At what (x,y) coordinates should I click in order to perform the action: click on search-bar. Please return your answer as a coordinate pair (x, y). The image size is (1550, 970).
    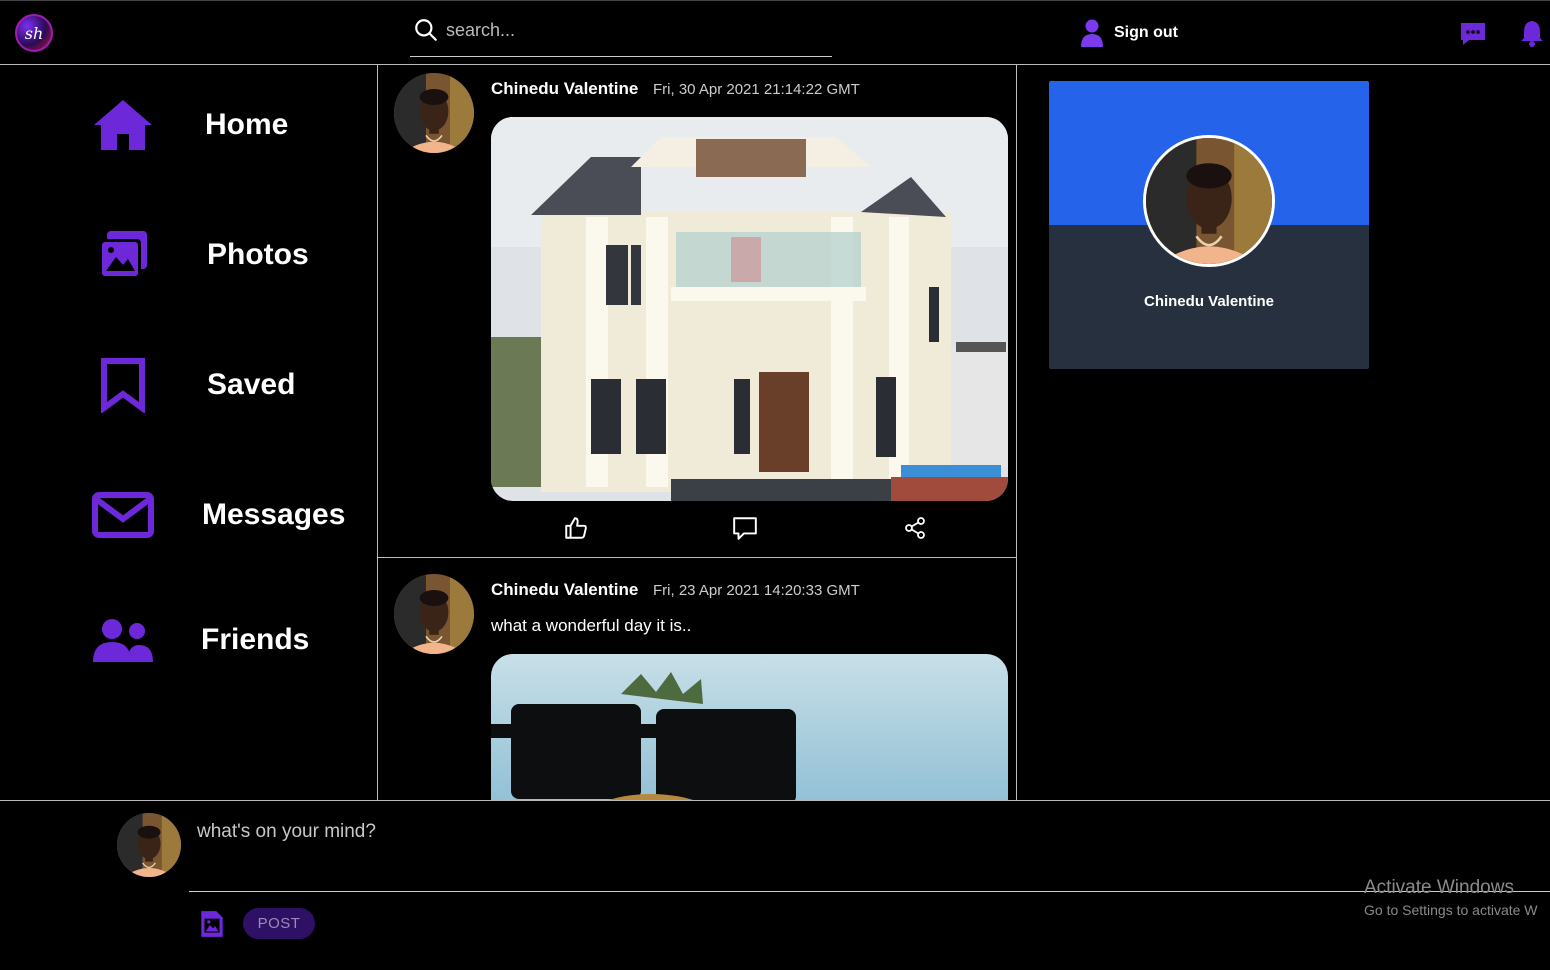
    Looking at the image, I should click on (621, 35).